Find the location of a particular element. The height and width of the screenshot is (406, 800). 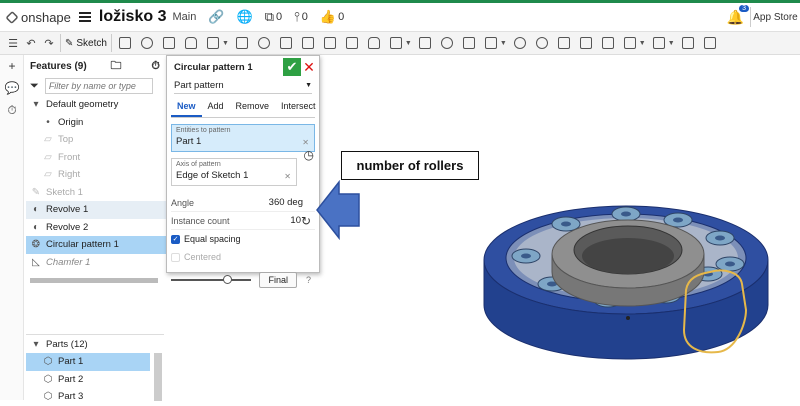

fillet-icon is located at coordinates (241, 43).